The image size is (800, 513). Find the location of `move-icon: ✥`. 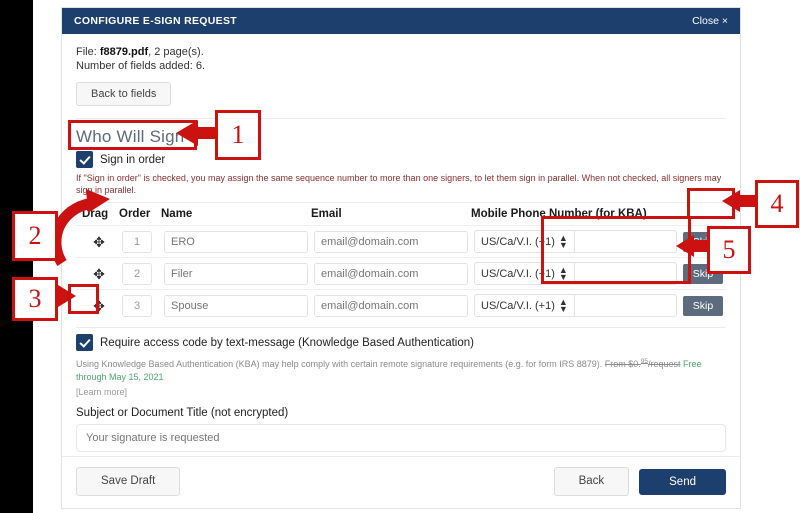

move-icon: ✥ is located at coordinates (99, 306).